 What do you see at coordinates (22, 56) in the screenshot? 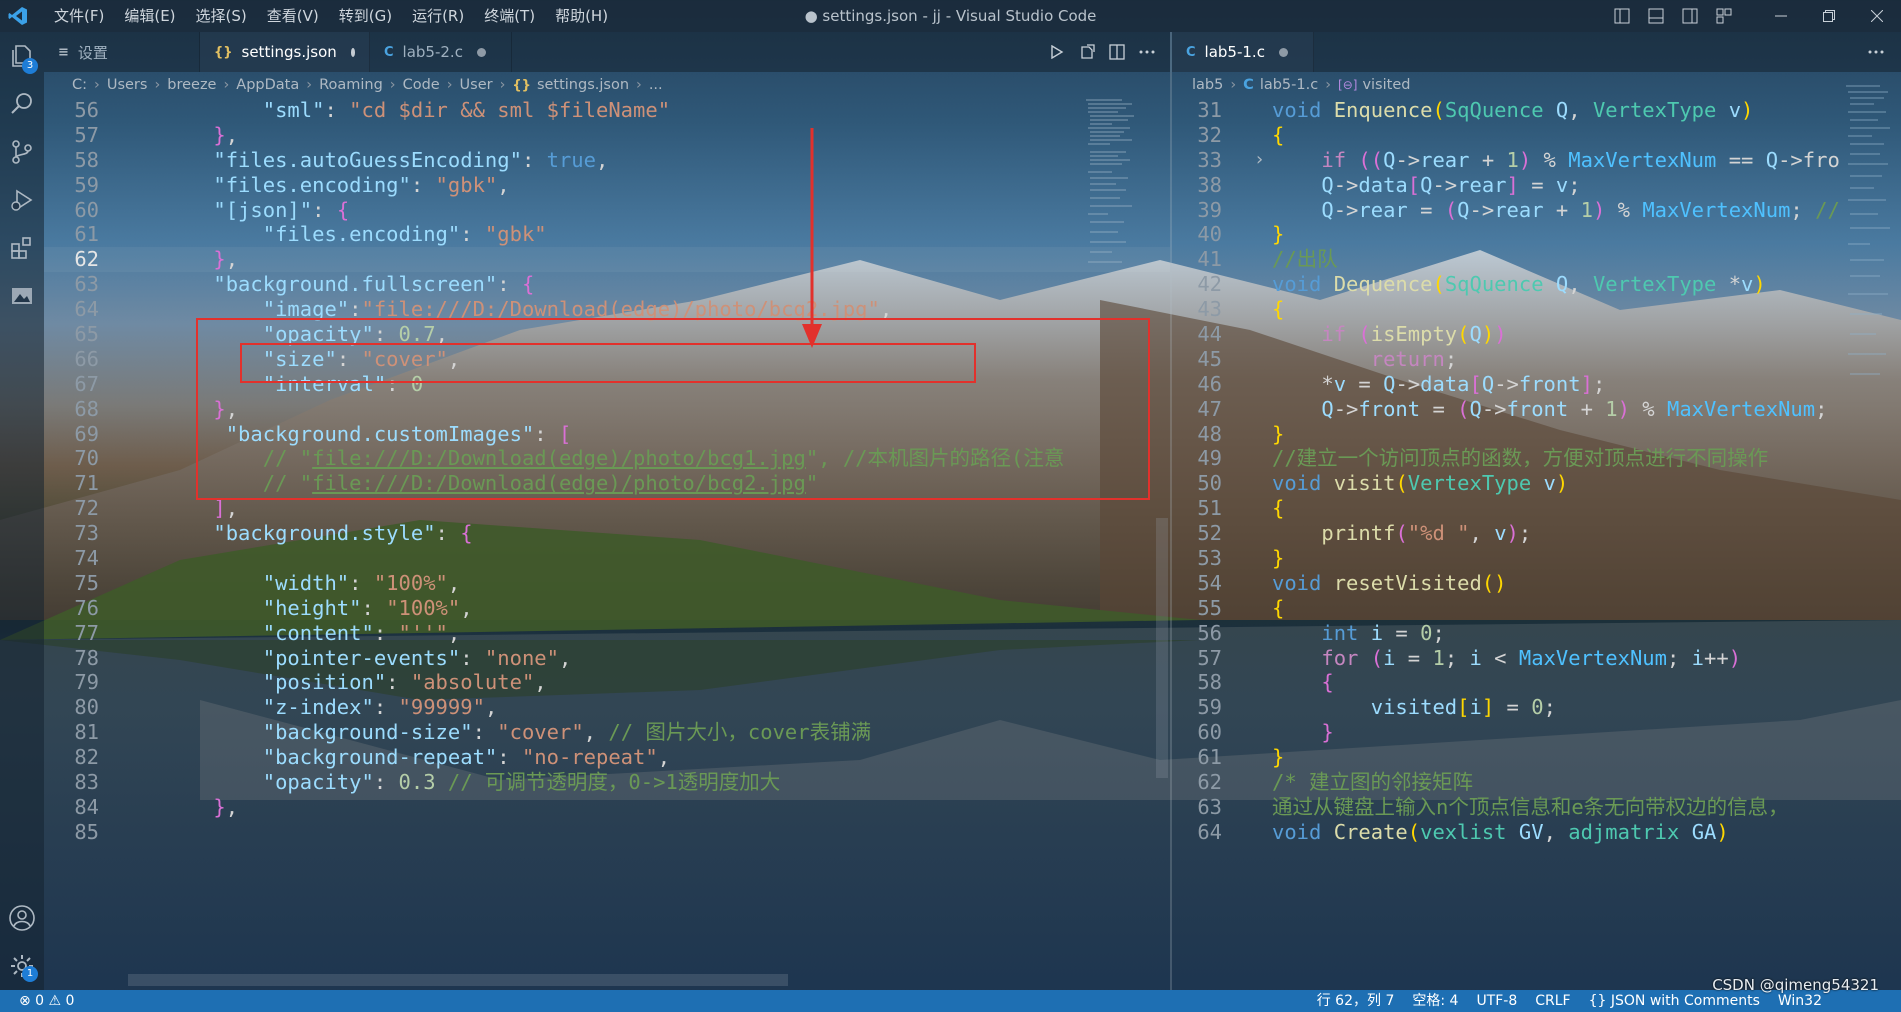
I see `explorer-icon: 3` at bounding box center [22, 56].